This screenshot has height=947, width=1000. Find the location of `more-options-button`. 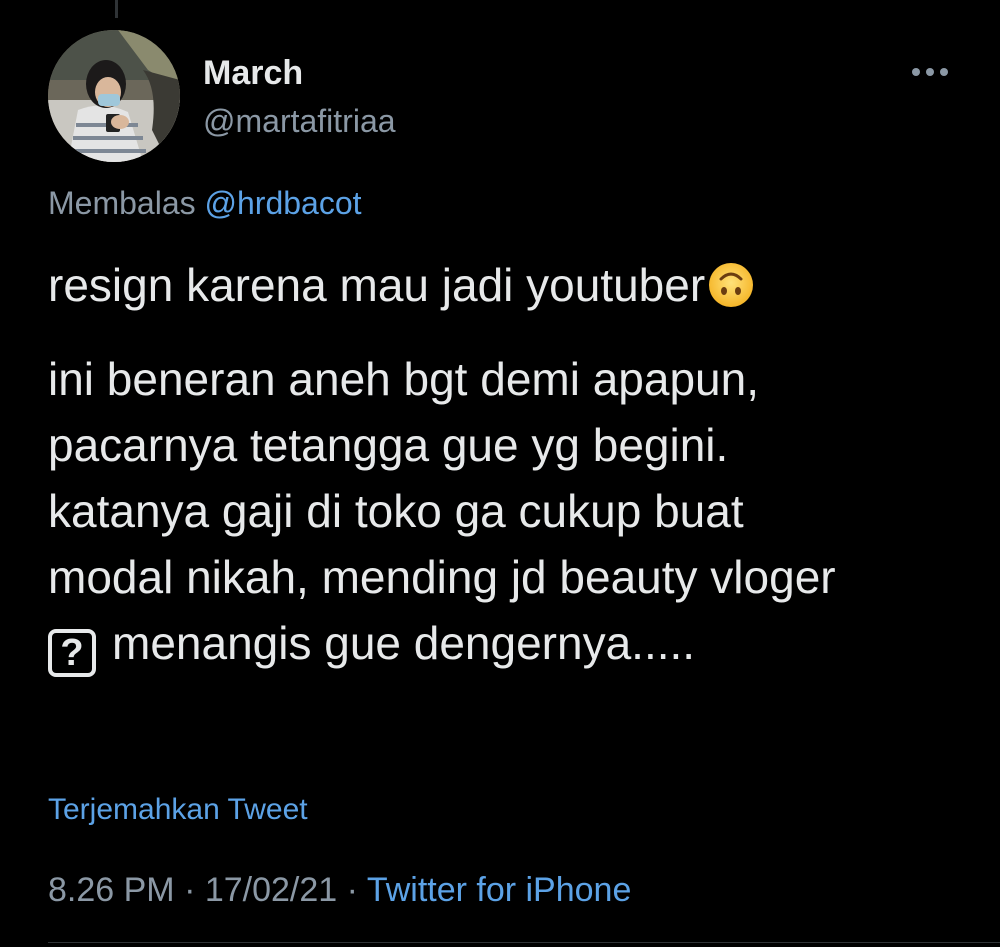

more-options-button is located at coordinates (930, 72).